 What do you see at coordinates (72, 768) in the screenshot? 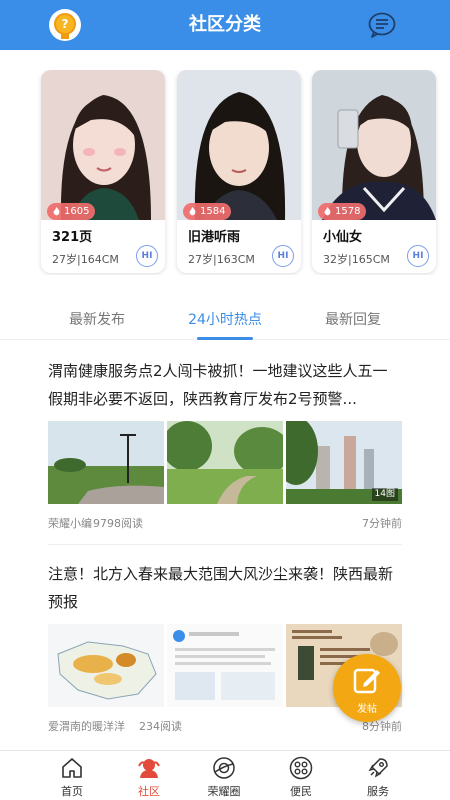
I see `home-icon` at bounding box center [72, 768].